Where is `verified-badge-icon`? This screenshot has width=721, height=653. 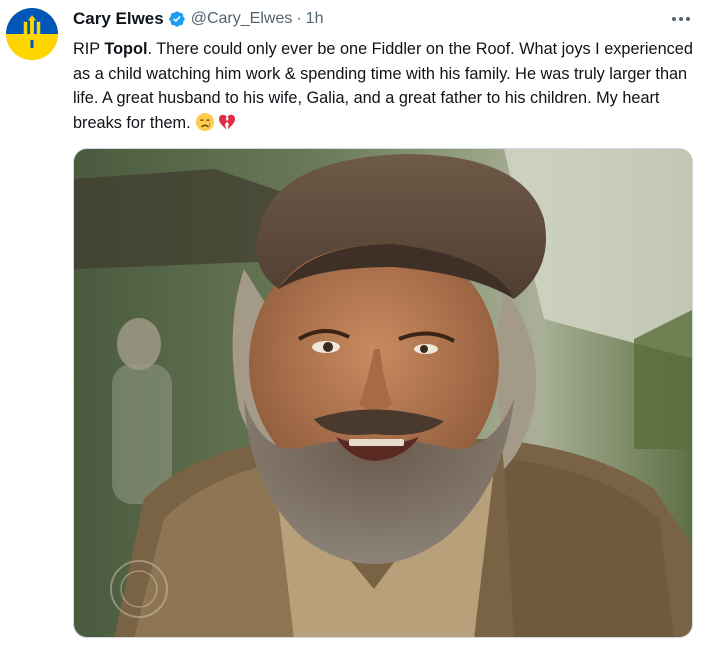
verified-badge-icon is located at coordinates (177, 19).